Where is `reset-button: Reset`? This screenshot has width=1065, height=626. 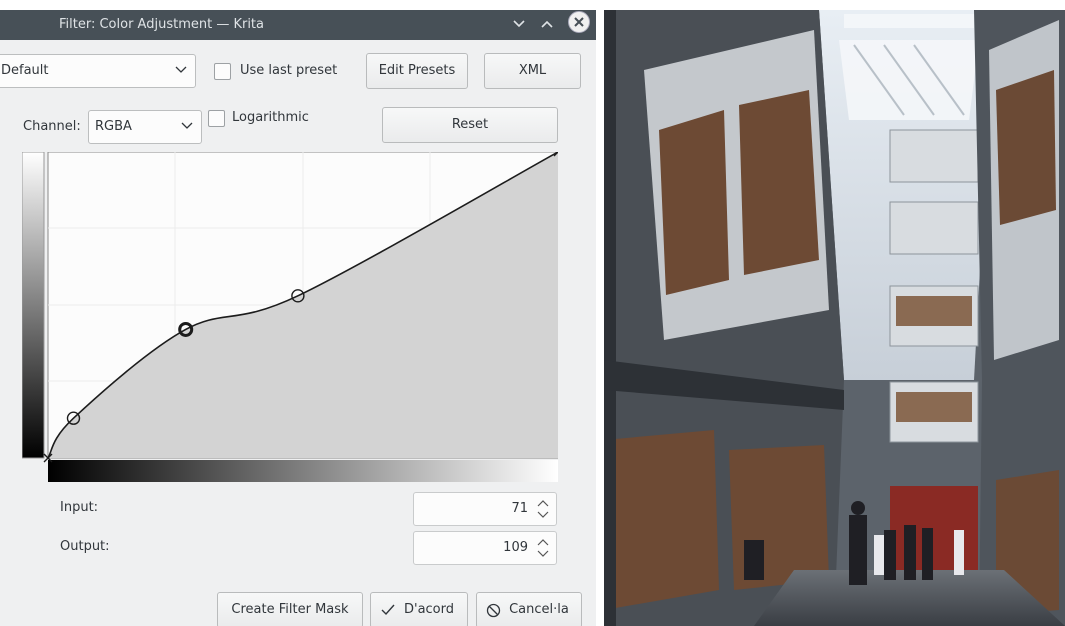 reset-button: Reset is located at coordinates (470, 125).